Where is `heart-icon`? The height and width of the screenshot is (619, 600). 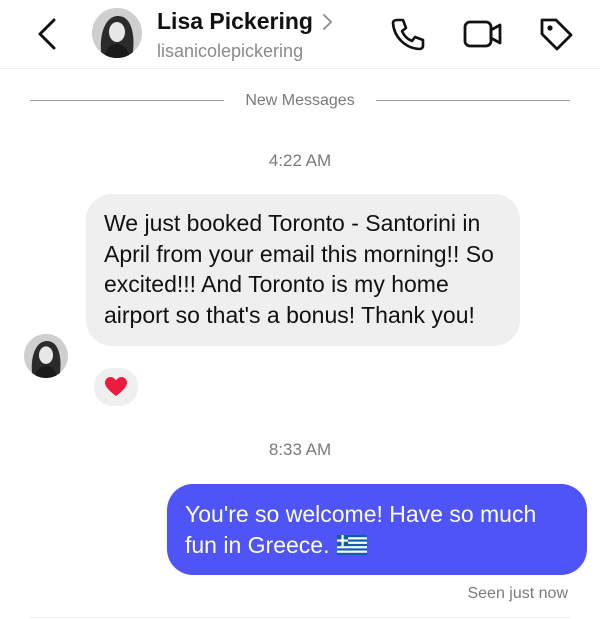
heart-icon is located at coordinates (116, 386).